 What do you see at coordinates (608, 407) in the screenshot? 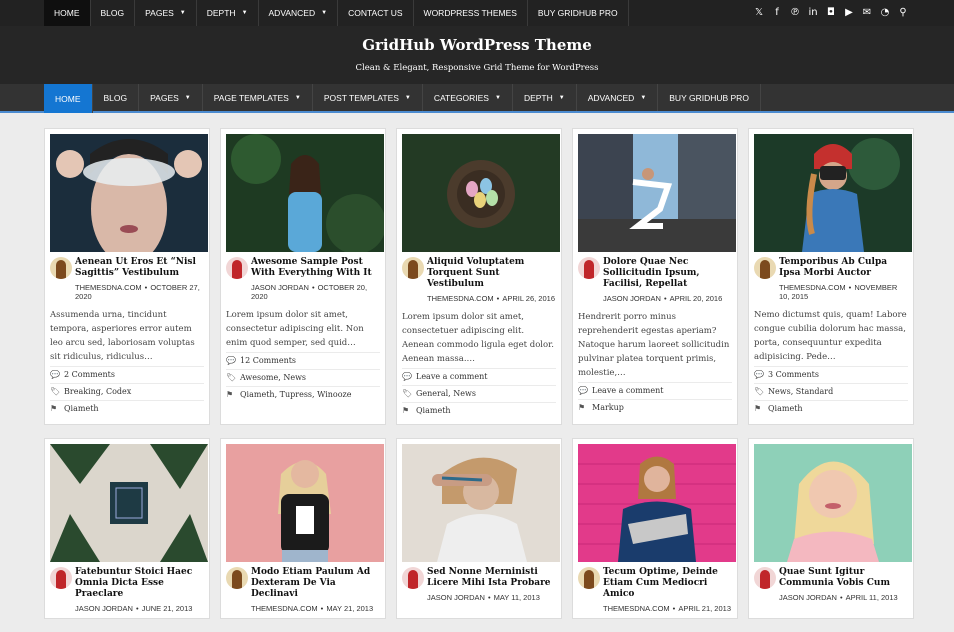
I see `post-categories-text: Markup` at bounding box center [608, 407].